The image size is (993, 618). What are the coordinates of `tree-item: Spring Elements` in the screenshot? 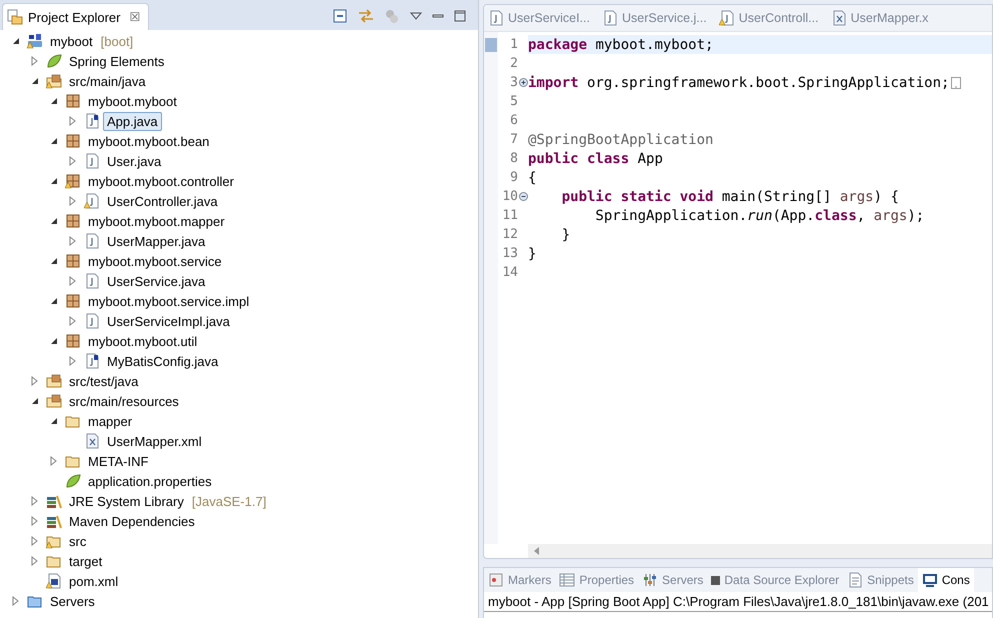 It's located at (116, 61).